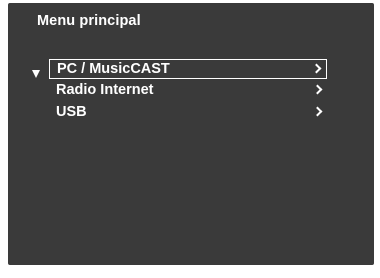  Describe the element at coordinates (188, 113) in the screenshot. I see `menu-item-usb: USB` at that location.